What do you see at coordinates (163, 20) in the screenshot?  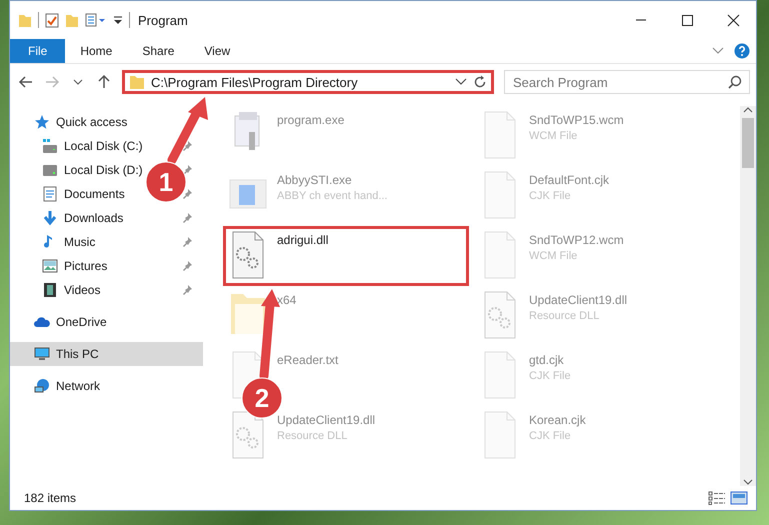 I see `window-title: Program` at bounding box center [163, 20].